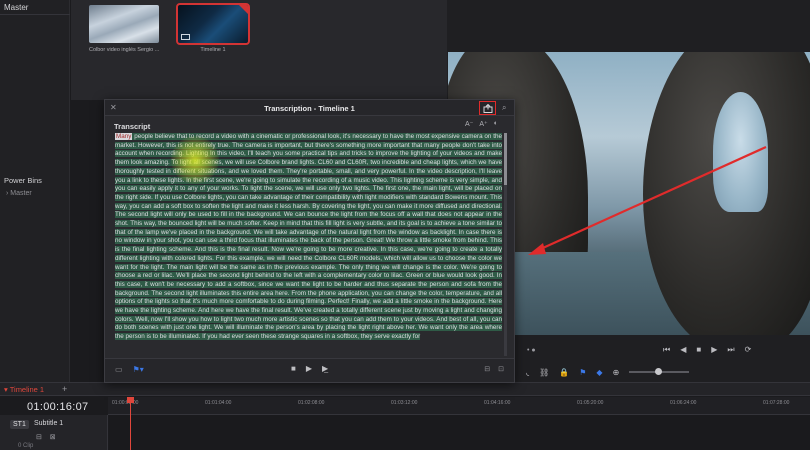 The image size is (810, 450). What do you see at coordinates (130, 423) in the screenshot?
I see `playhead` at bounding box center [130, 423].